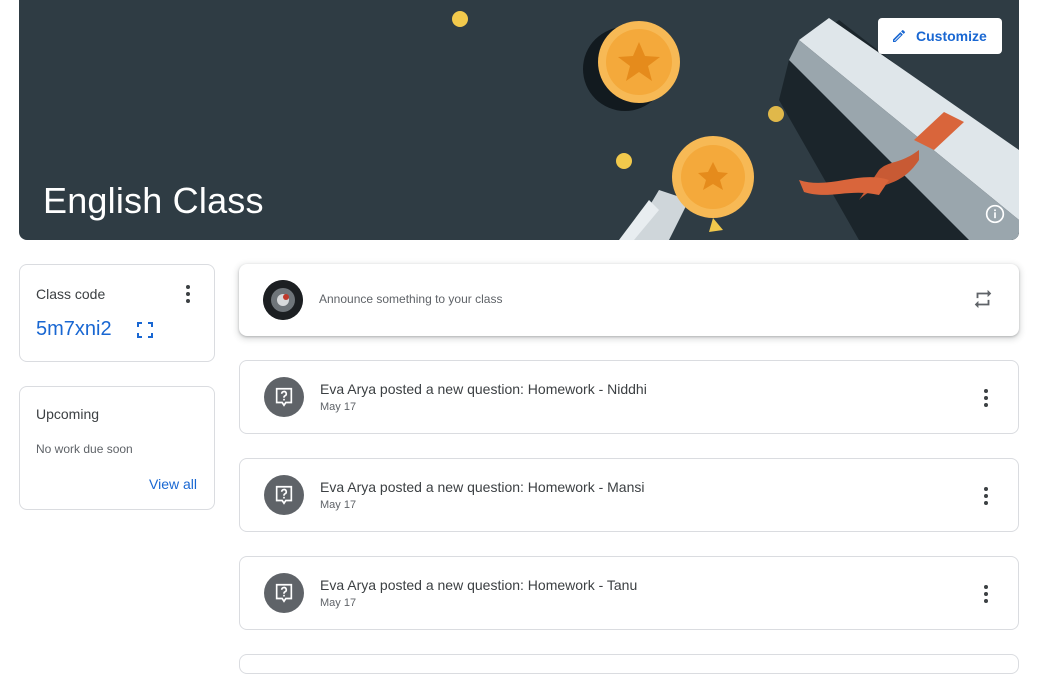 This screenshot has height=674, width=1048. I want to click on customize-button: Customize, so click(940, 36).